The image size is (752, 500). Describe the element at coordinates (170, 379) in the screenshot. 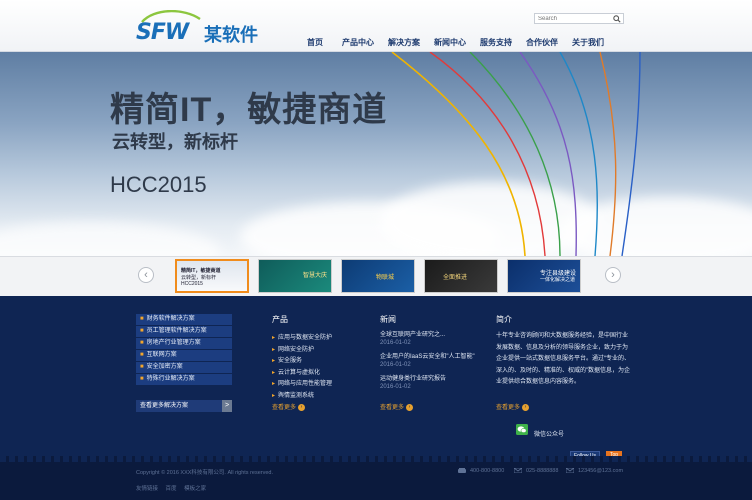

I see `solution-label: 特殊行业解决方案` at that location.